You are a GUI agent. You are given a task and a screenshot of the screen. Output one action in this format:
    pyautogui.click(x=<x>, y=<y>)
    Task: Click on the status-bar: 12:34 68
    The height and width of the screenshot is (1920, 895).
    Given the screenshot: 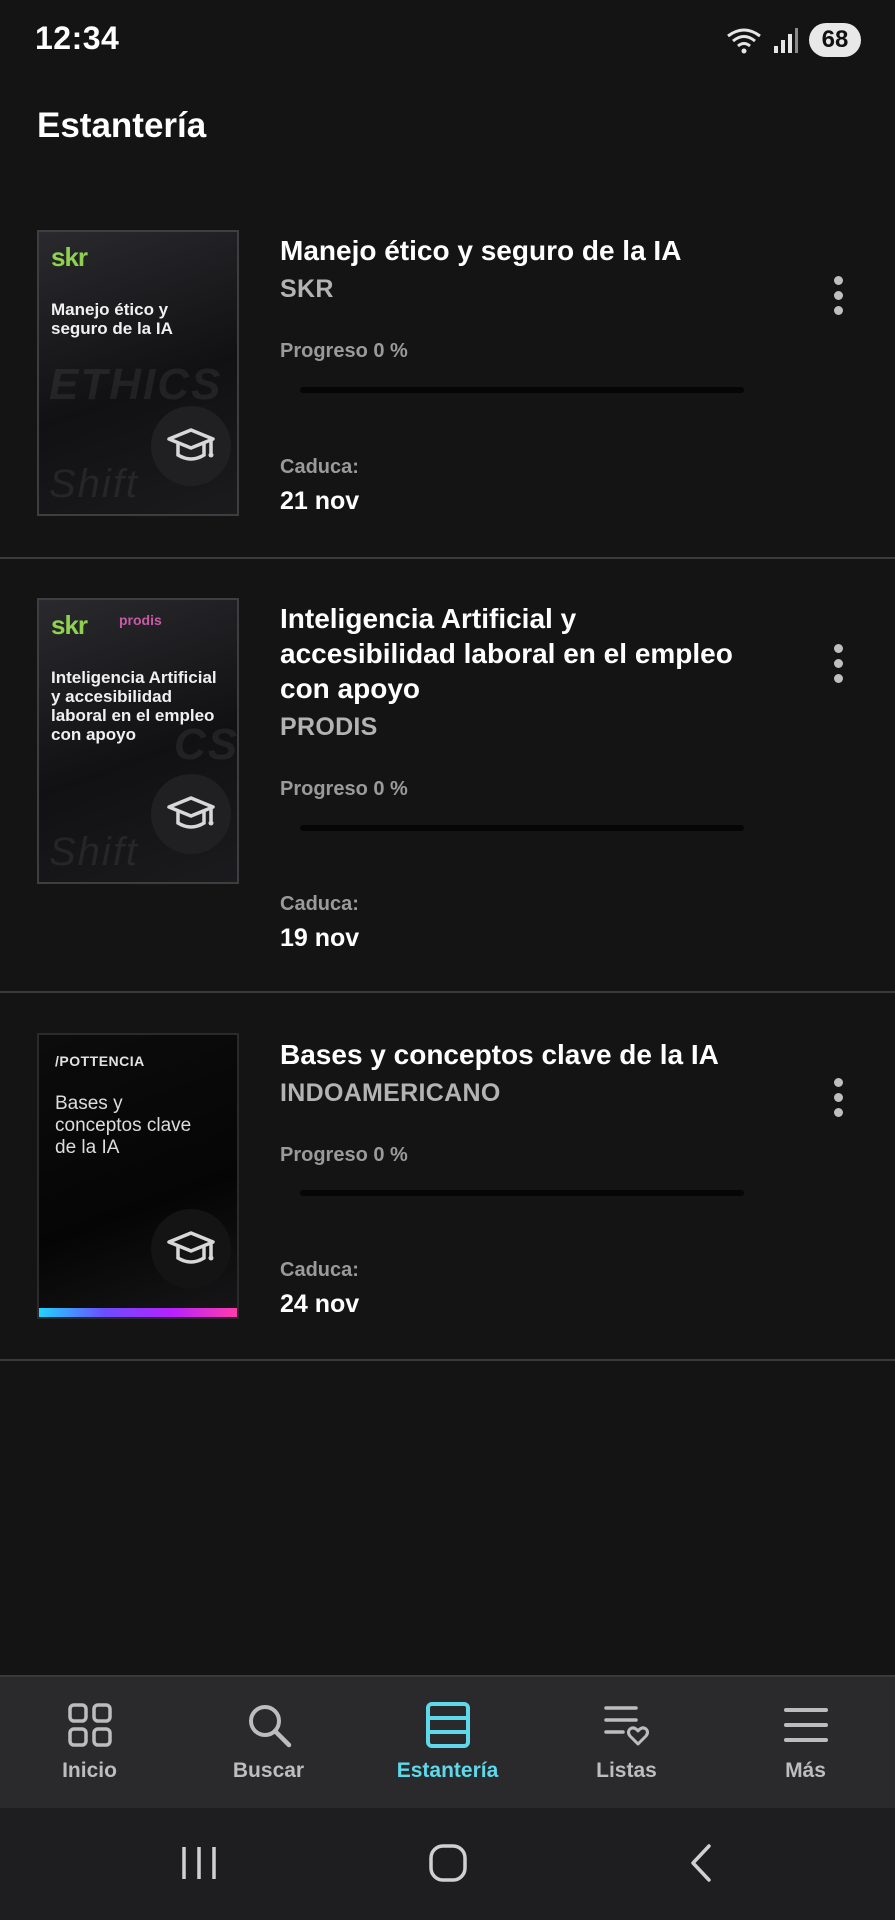 What is the action you would take?
    pyautogui.click(x=447, y=40)
    